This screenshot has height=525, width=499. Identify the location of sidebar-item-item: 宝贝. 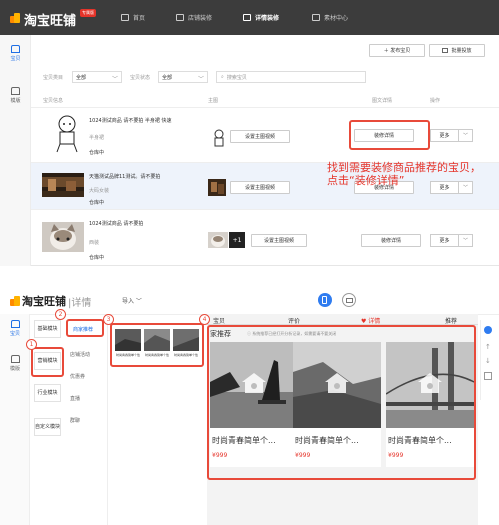
(15, 53).